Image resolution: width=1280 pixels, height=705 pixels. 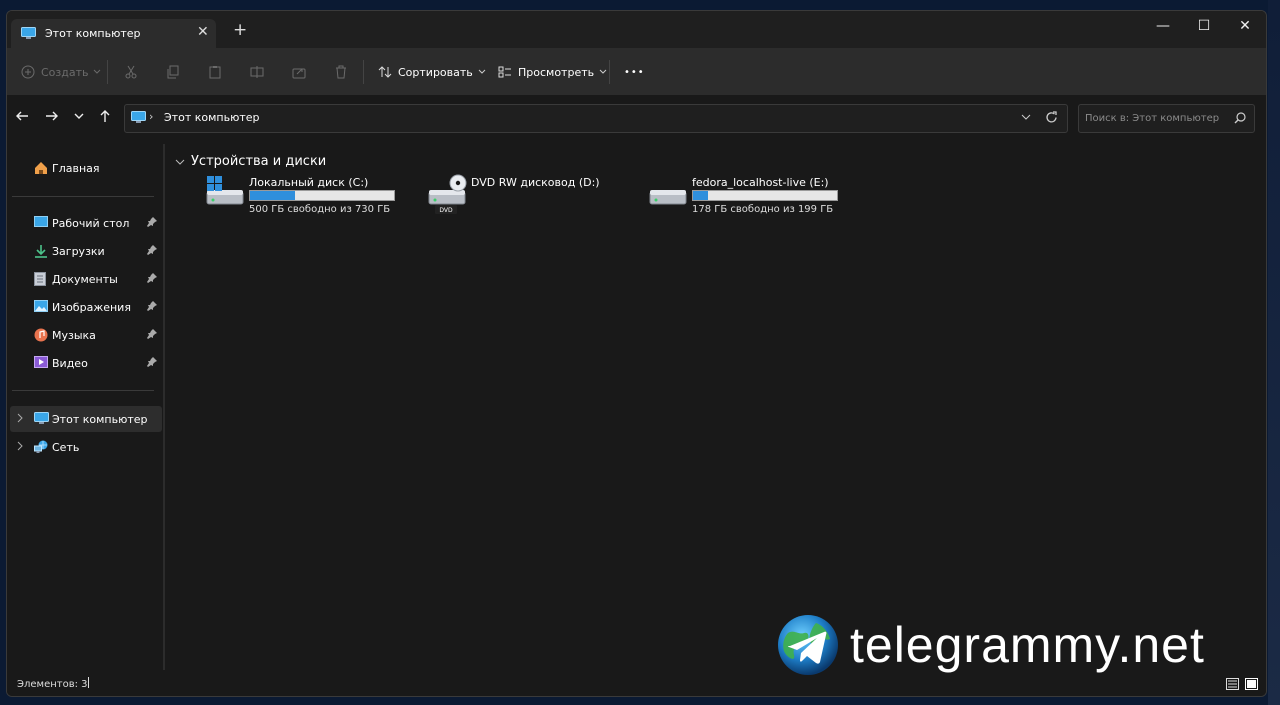 I want to click on refresh-button, so click(x=1051, y=119).